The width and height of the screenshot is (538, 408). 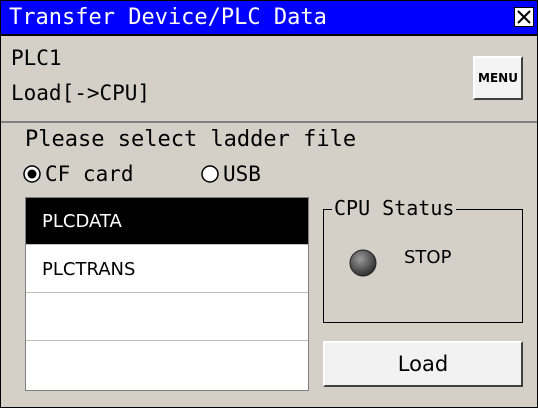 What do you see at coordinates (167, 221) in the screenshot?
I see `list-item: PLCDATA` at bounding box center [167, 221].